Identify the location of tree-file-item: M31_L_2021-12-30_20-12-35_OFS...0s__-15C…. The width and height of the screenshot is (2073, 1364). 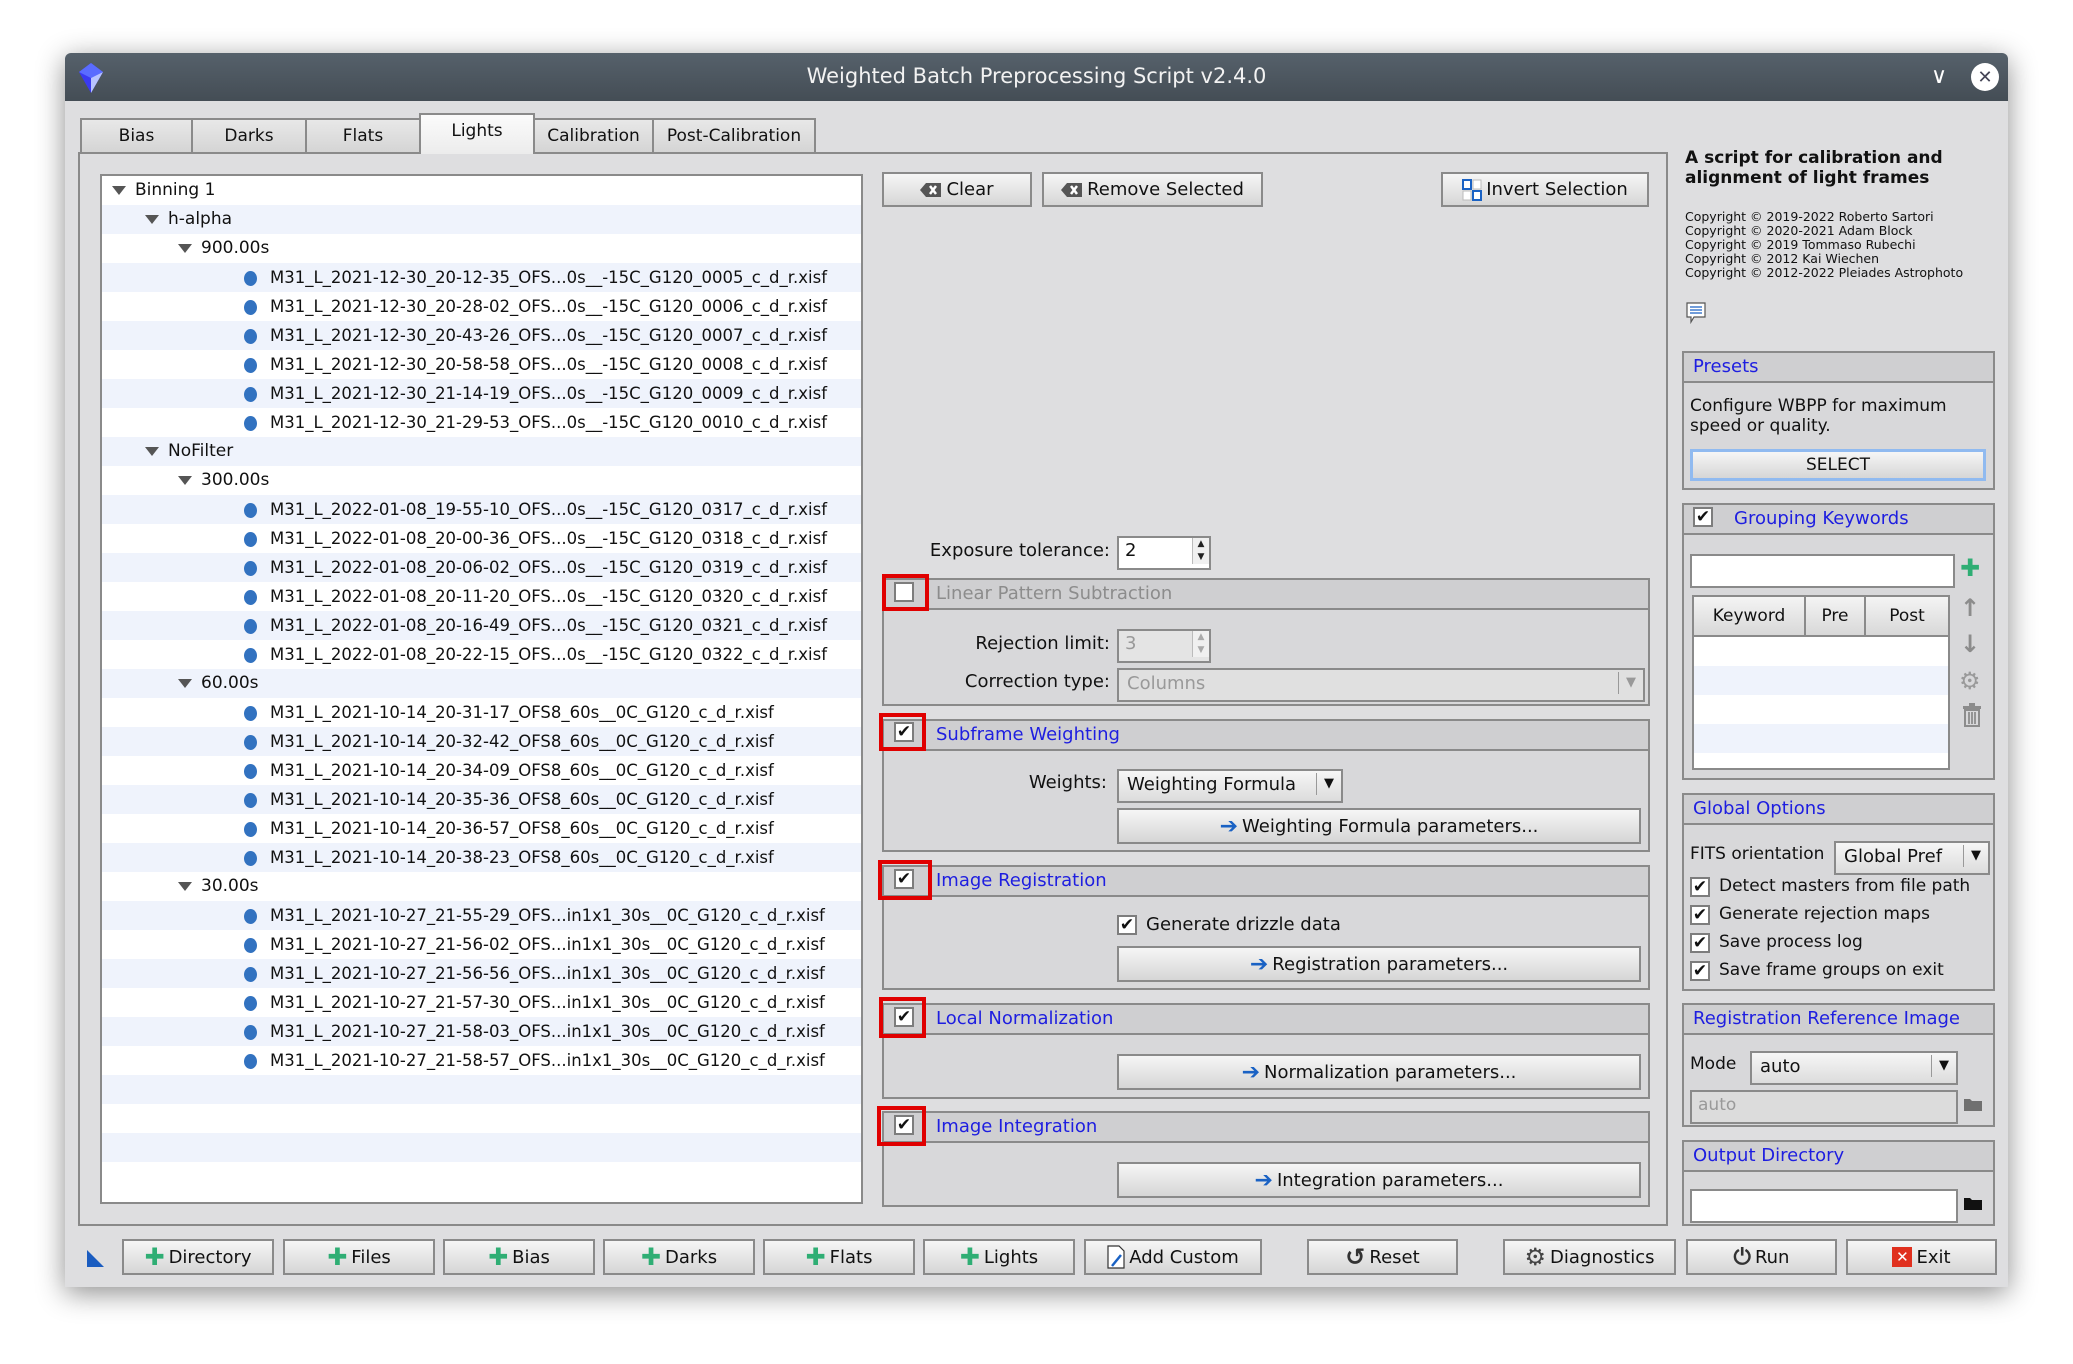
(481, 277).